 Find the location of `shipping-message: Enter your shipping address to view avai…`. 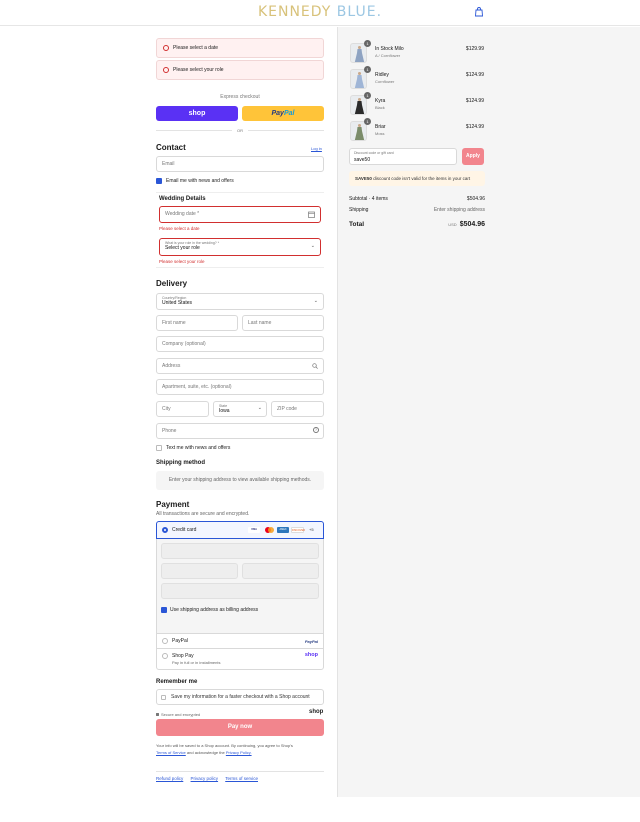

shipping-message: Enter your shipping address to view avai… is located at coordinates (240, 480).